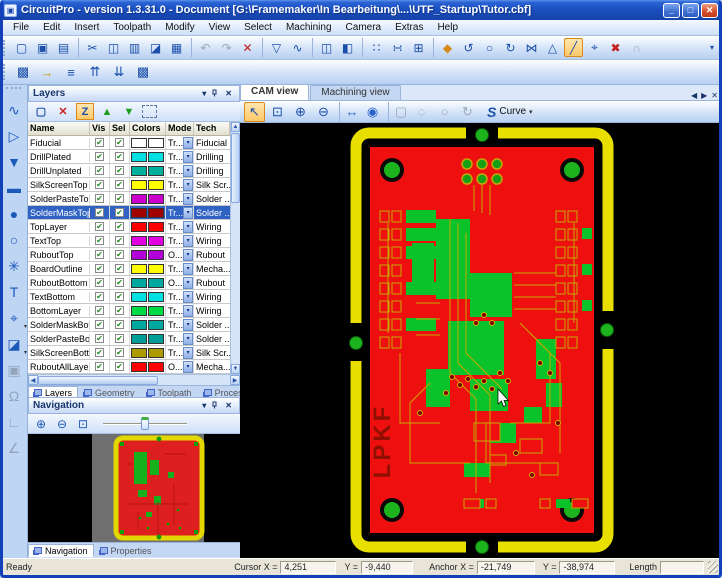 The height and width of the screenshot is (578, 722). What do you see at coordinates (134, 488) in the screenshot?
I see `navigation-preview` at bounding box center [134, 488].